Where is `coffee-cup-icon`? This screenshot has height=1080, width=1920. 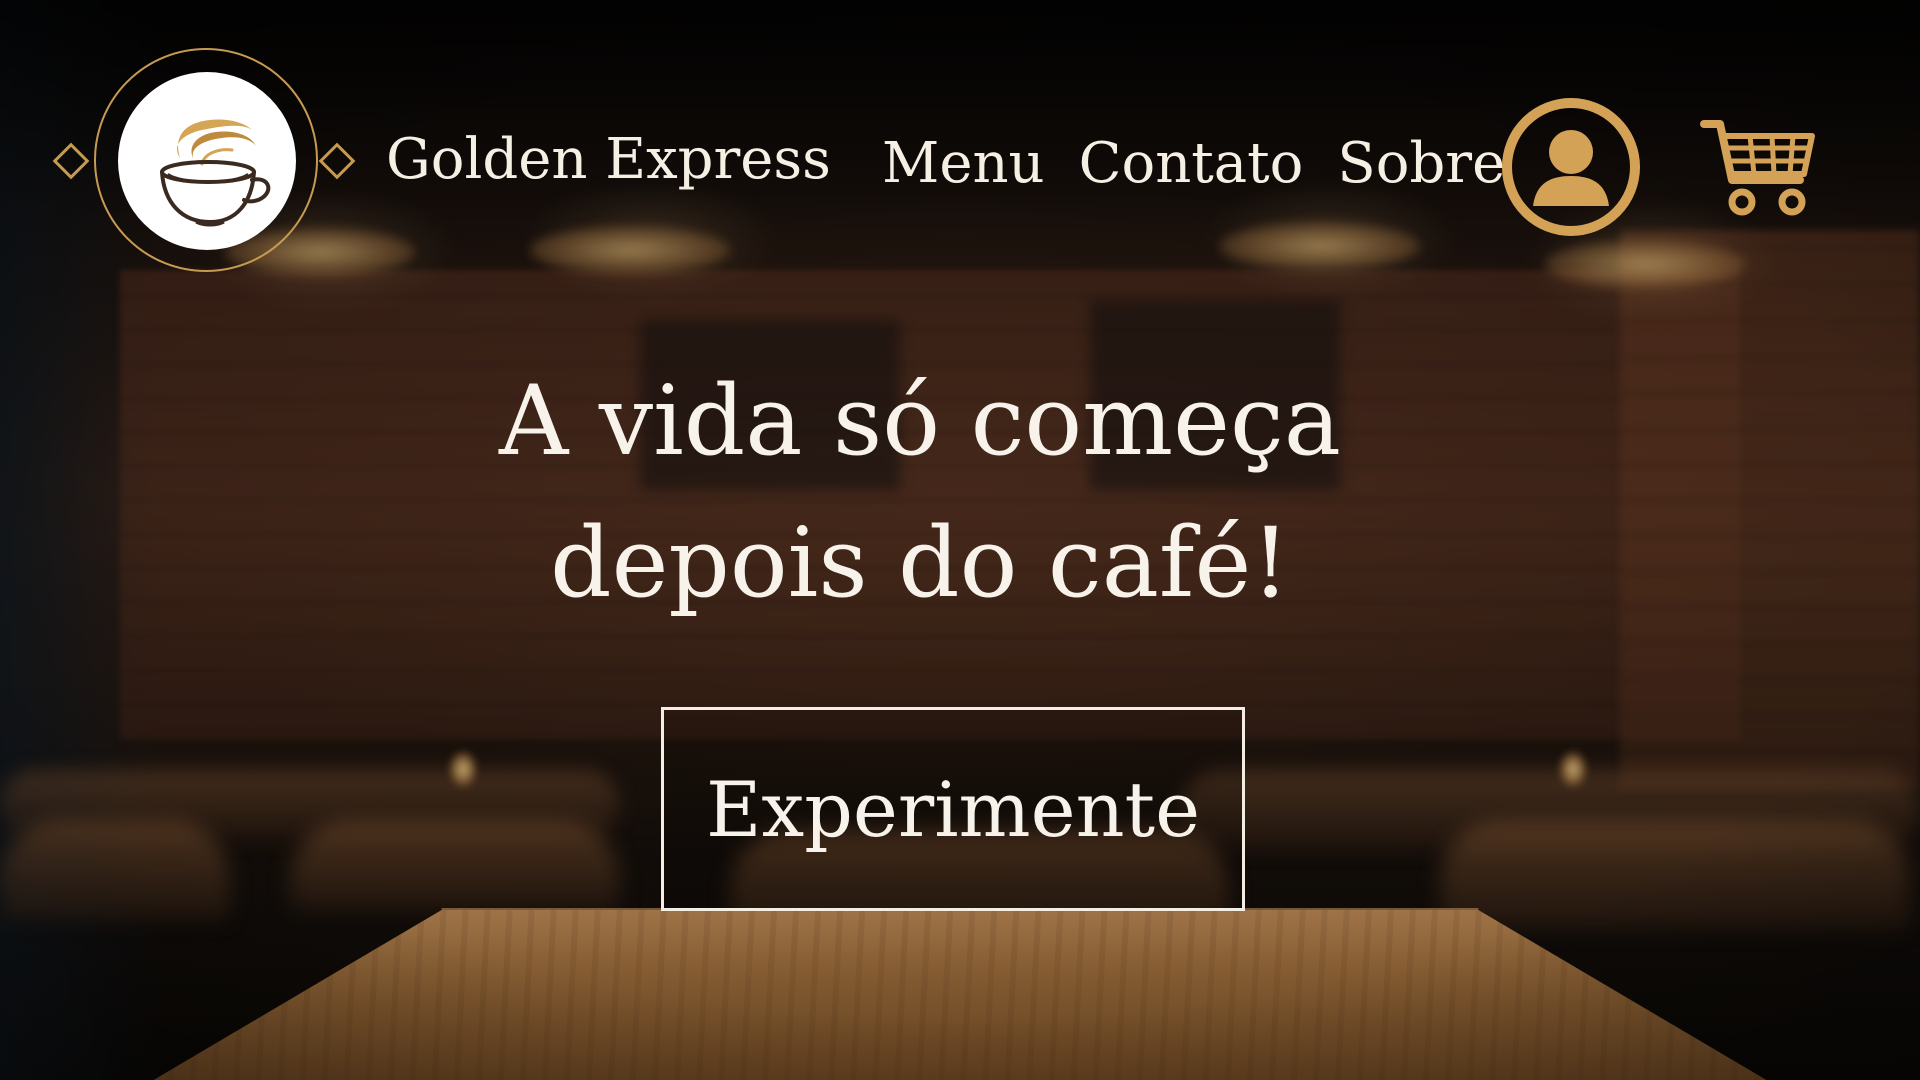
coffee-cup-icon is located at coordinates (215, 173).